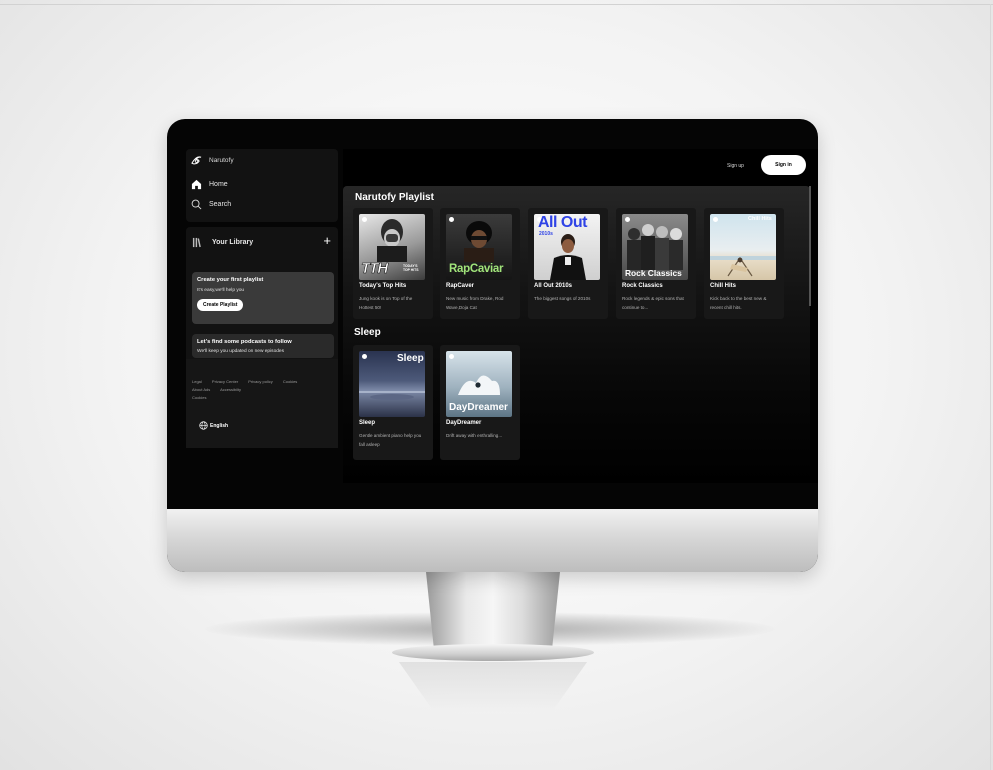 The width and height of the screenshot is (993, 770). I want to click on nav-search: Search, so click(211, 204).